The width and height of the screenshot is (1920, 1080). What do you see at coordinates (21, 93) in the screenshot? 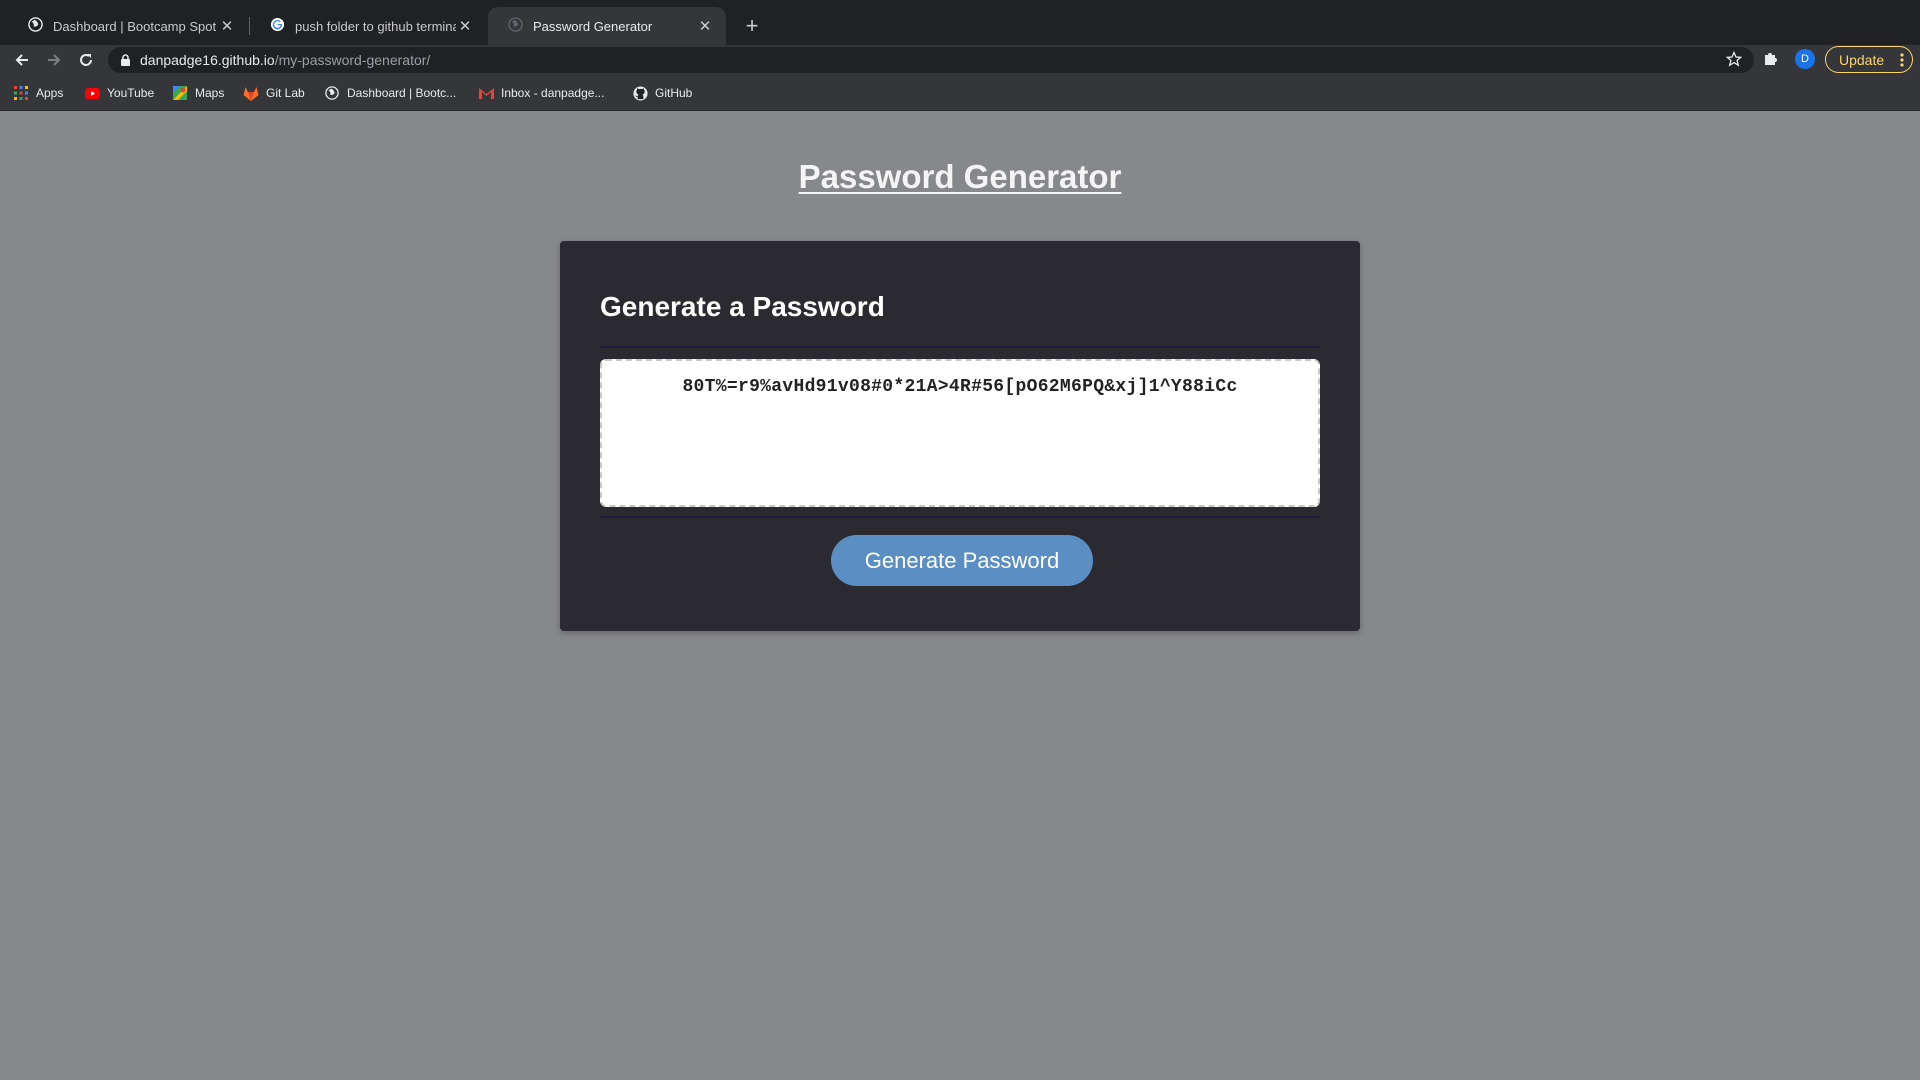
I see `apps-grid-icon` at bounding box center [21, 93].